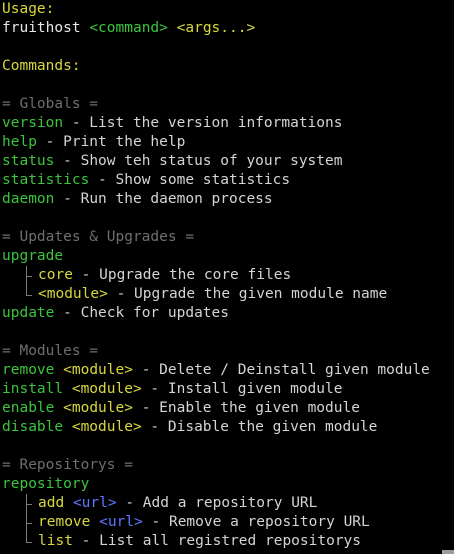 This screenshot has width=454, height=554. I want to click on command-name: enable, so click(28, 408).